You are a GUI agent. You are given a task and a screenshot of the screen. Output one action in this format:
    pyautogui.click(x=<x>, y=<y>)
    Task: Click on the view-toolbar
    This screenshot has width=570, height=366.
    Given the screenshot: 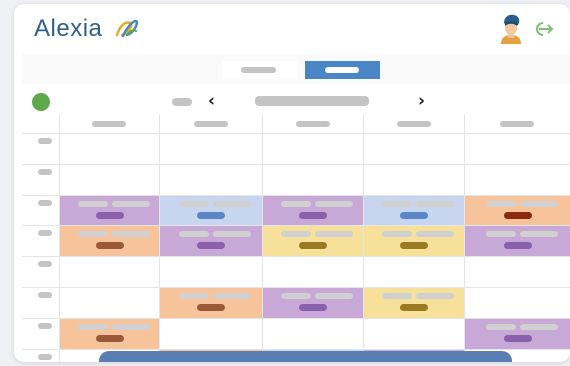 What is the action you would take?
    pyautogui.click(x=296, y=69)
    